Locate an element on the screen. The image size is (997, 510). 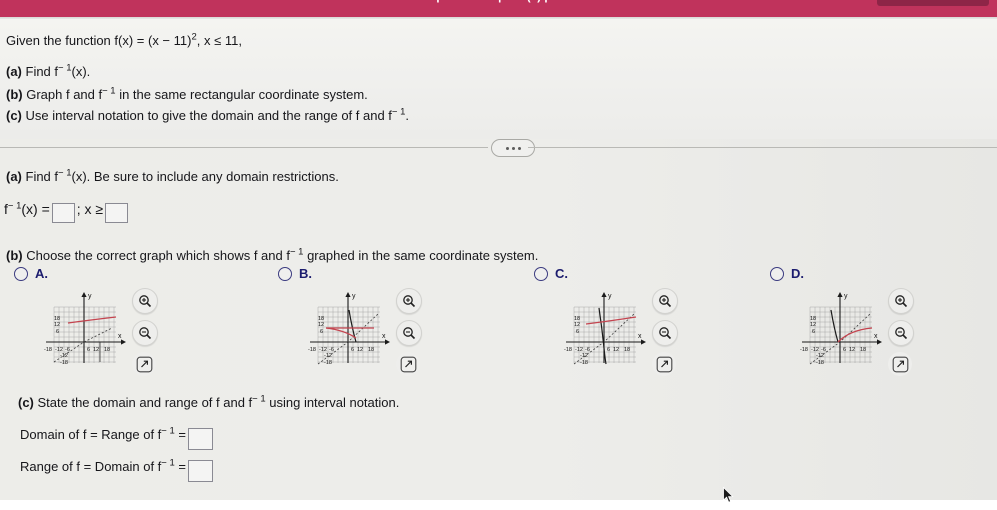
range-of-f-row: Range of f = Domain of f− 1 = is located at coordinates (117, 469).